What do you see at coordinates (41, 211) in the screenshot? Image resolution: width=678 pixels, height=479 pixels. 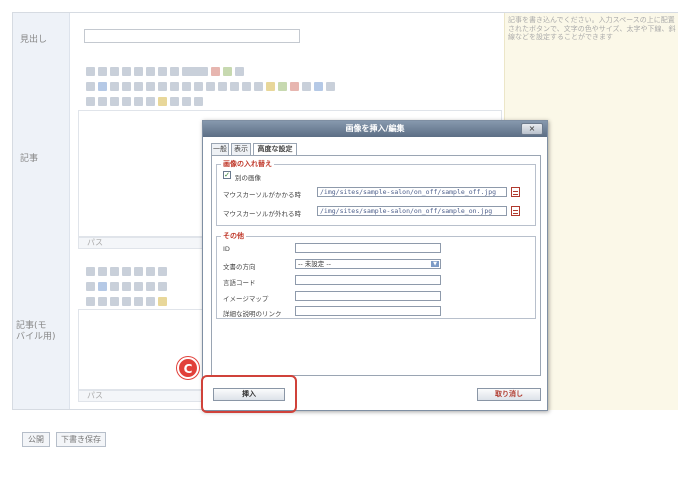 I see `label-column` at bounding box center [41, 211].